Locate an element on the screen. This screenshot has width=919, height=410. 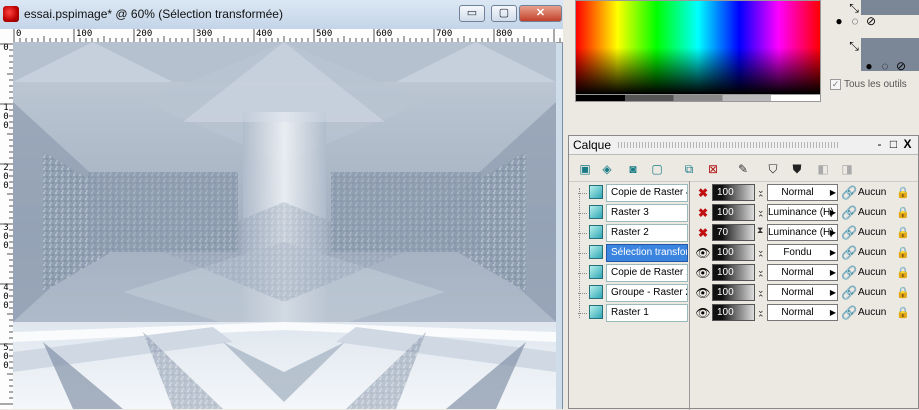
layer-row: Raster 1 is located at coordinates (633, 313).